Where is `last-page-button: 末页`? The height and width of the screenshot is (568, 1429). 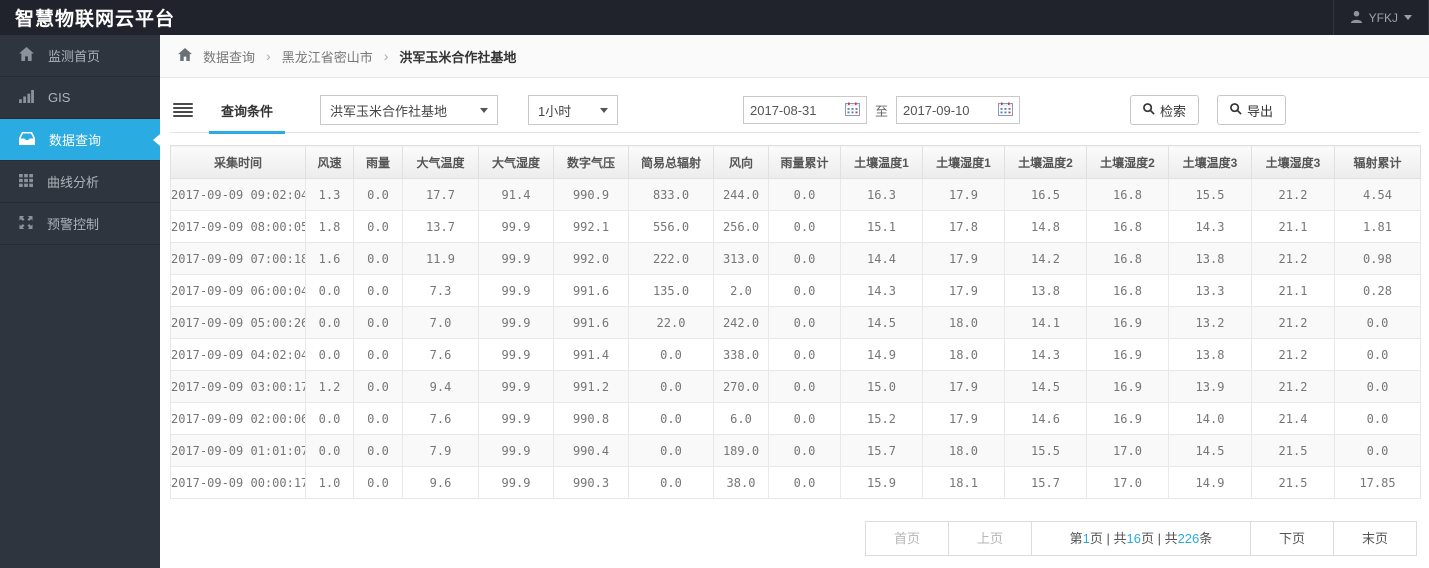
last-page-button: 末页 is located at coordinates (1374, 538).